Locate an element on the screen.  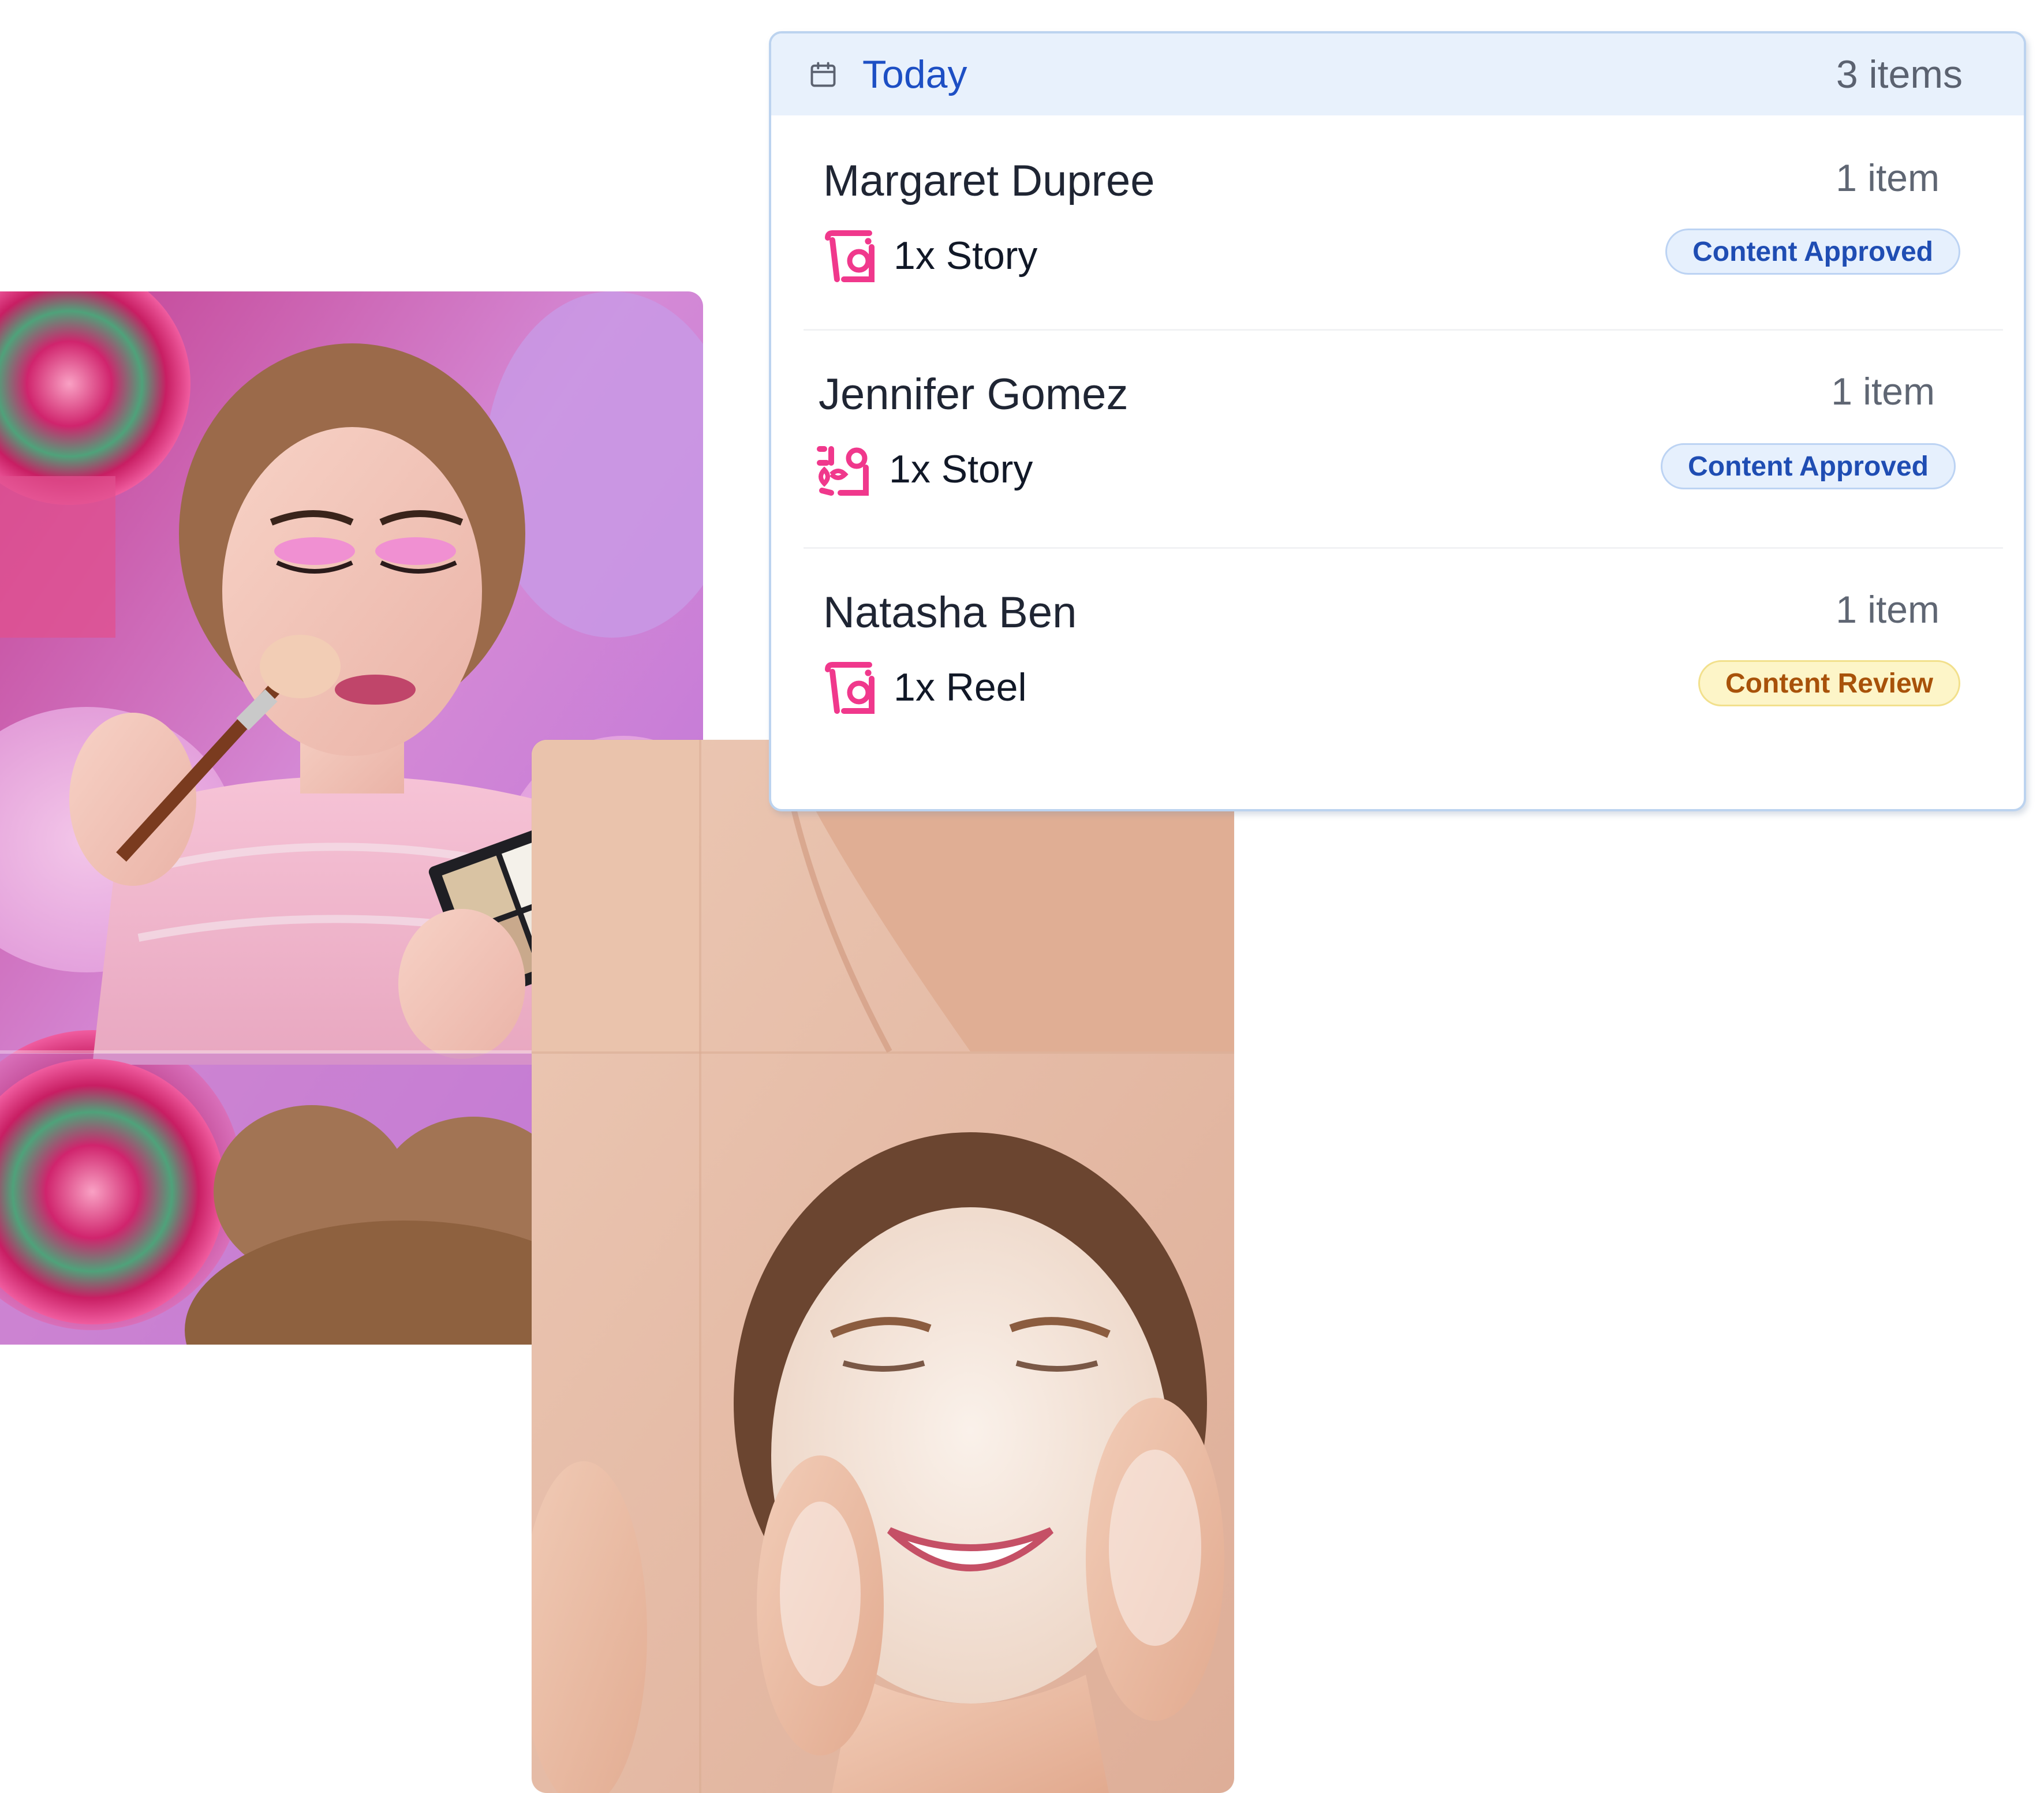
status-badge: Content Review is located at coordinates (1829, 683).